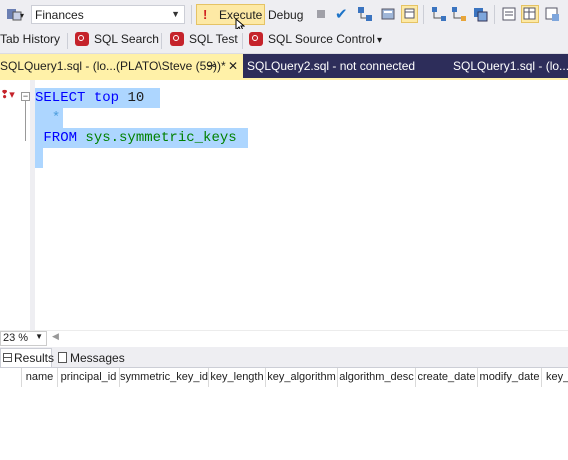  I want to click on live-stats-icon, so click(459, 14).